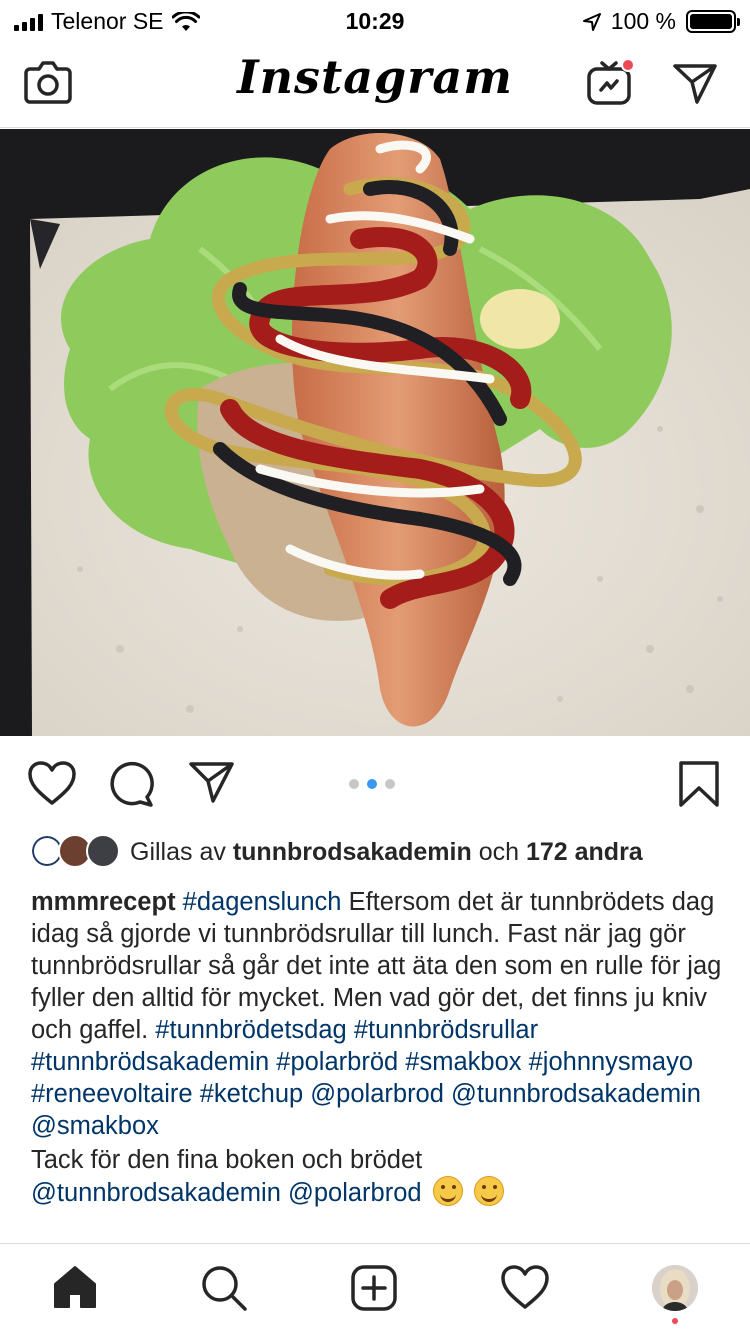  Describe the element at coordinates (463, 1062) in the screenshot. I see `hashtag: #smakbox` at that location.